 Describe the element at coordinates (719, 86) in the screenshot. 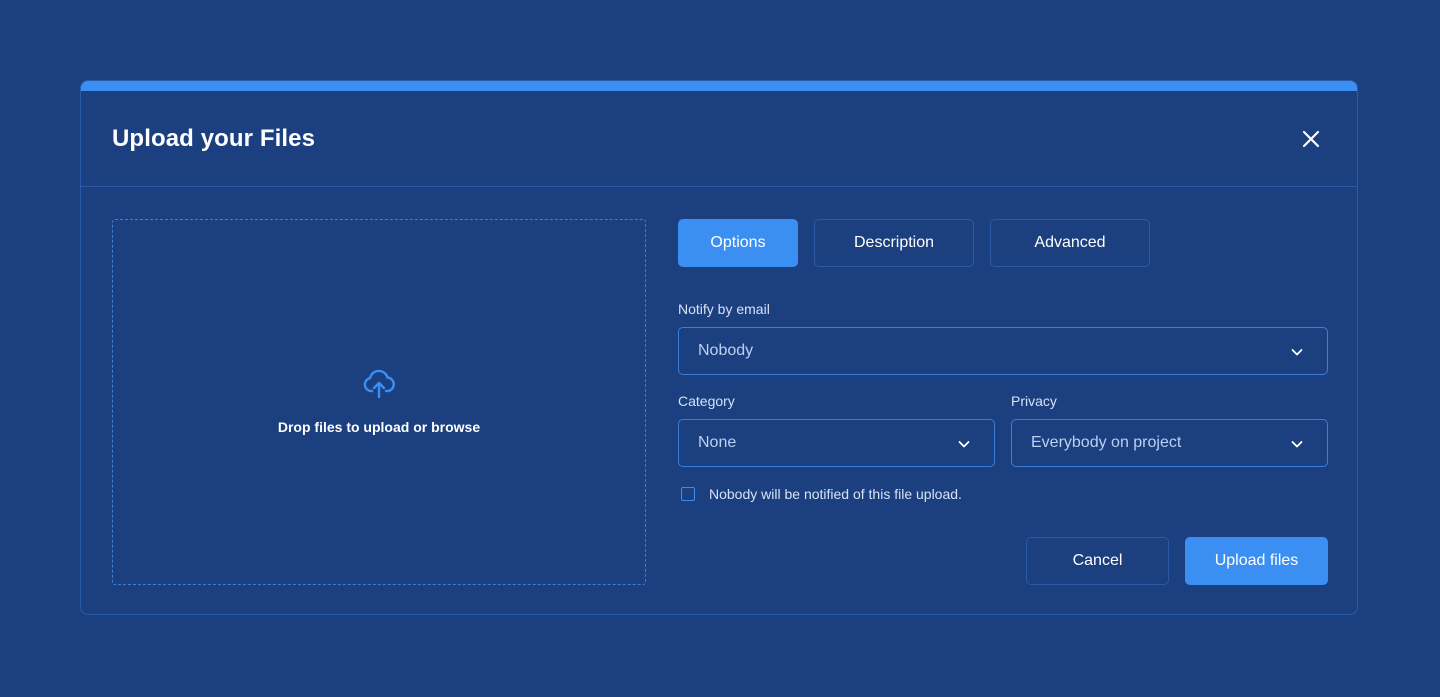

I see `modal-accent-bar` at that location.